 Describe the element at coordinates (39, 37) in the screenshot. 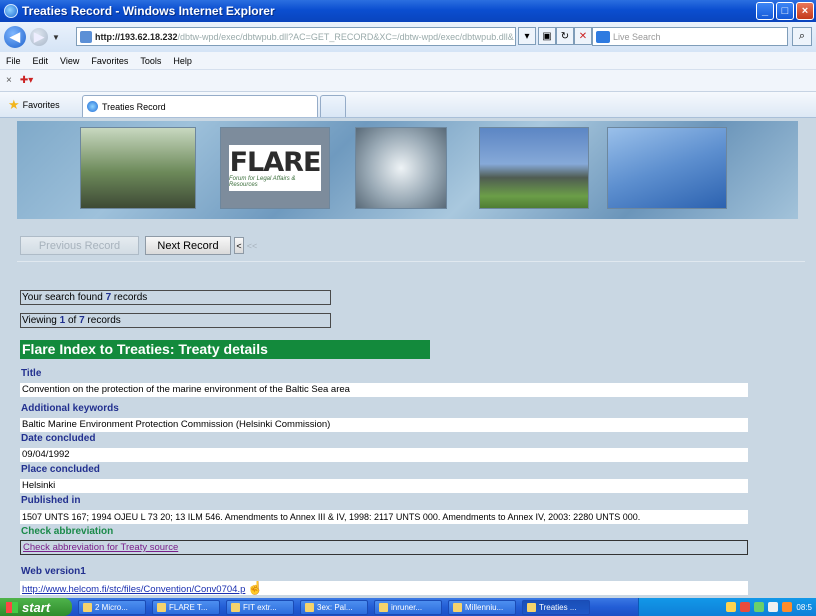

I see `forward-button: ▶` at that location.